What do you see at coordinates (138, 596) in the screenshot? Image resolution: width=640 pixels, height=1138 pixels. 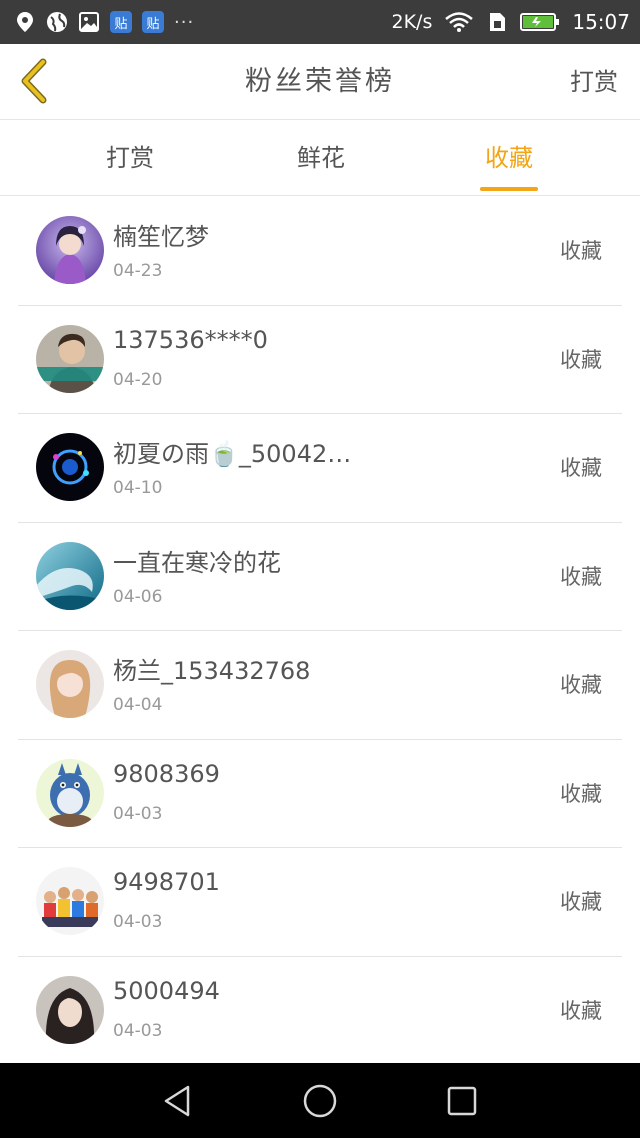 I see `fan-date: 04-06` at bounding box center [138, 596].